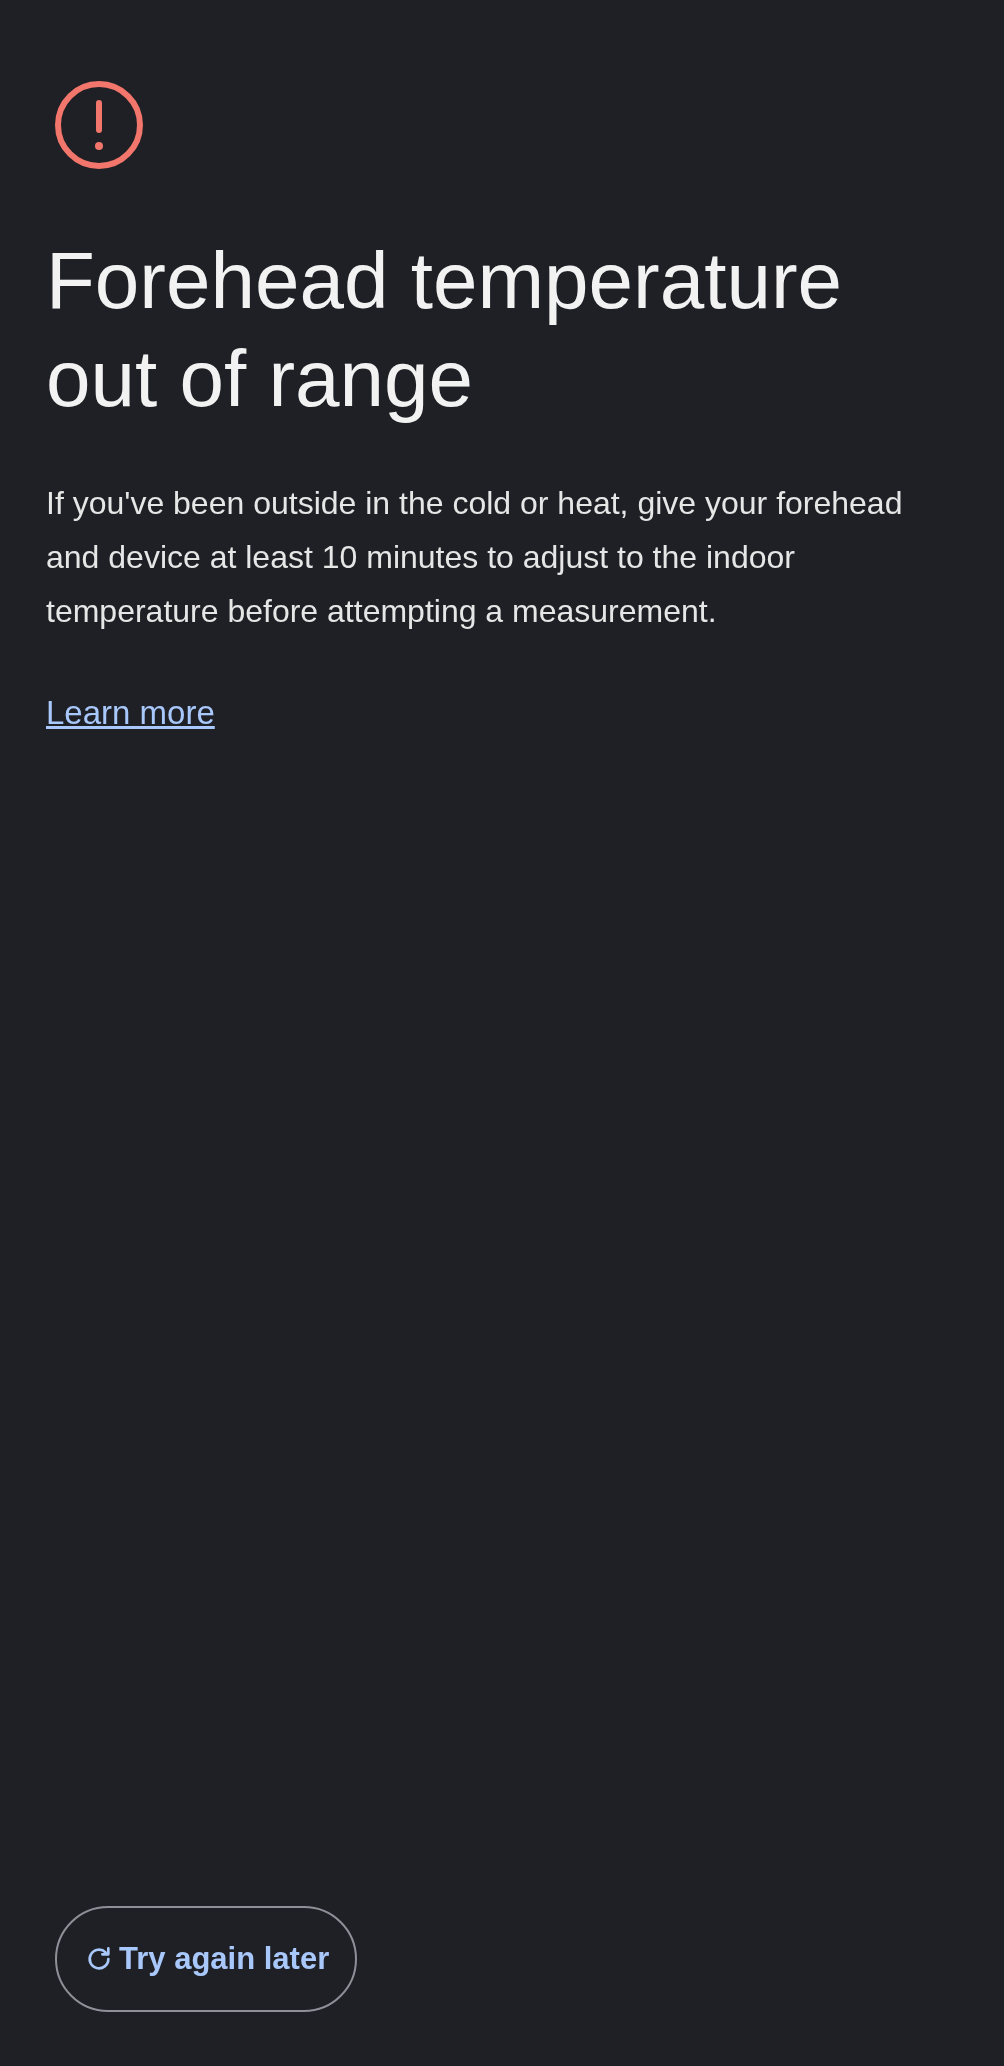  Describe the element at coordinates (475, 557) in the screenshot. I see `message-text: If you've been outside in the cold or heat, give your forehead and device at least 10 minutes to adjust to the indoor temperature before attempting a measurement.` at that location.